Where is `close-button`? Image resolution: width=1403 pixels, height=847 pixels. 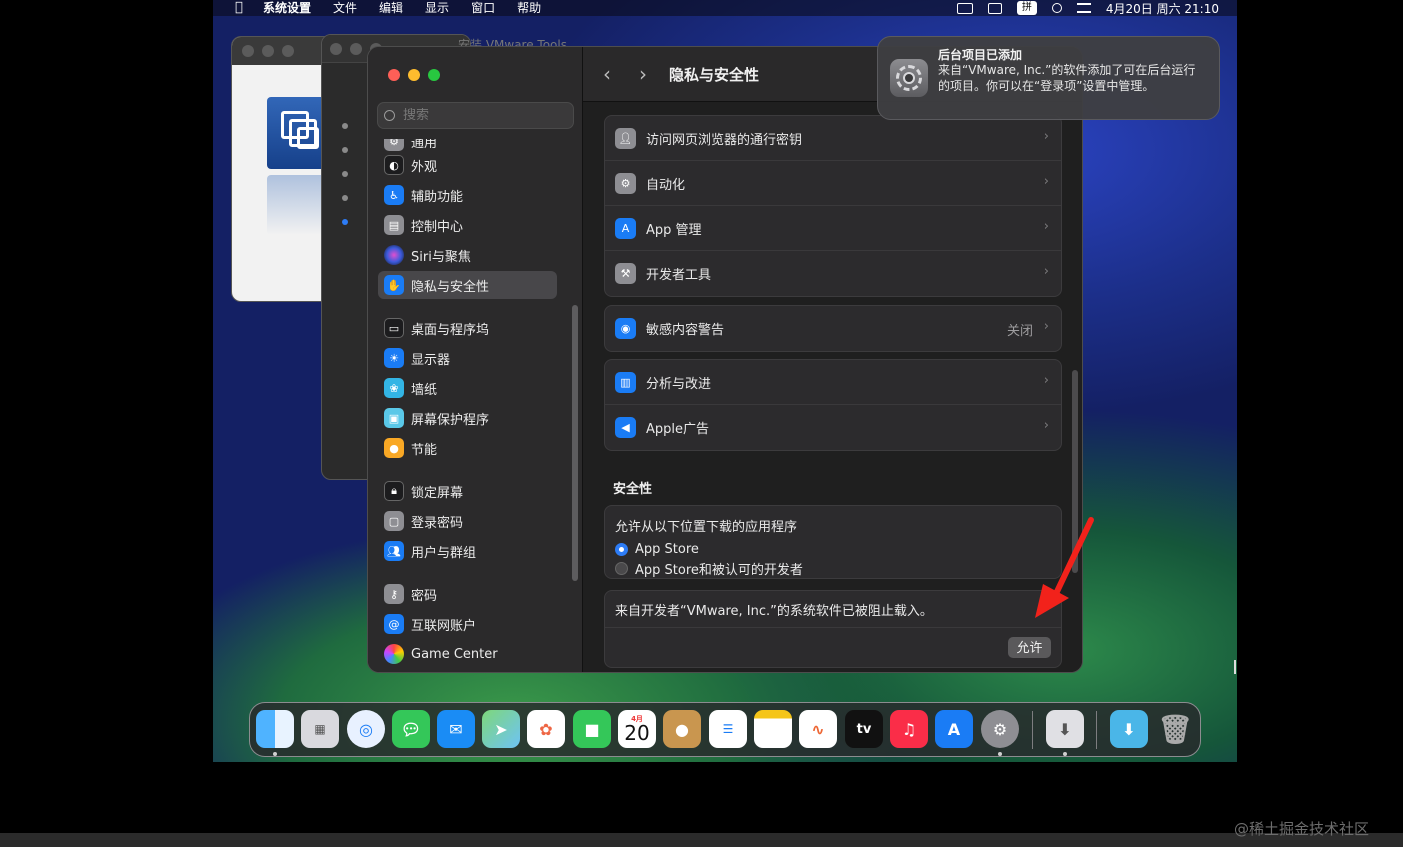
close-button is located at coordinates (394, 75).